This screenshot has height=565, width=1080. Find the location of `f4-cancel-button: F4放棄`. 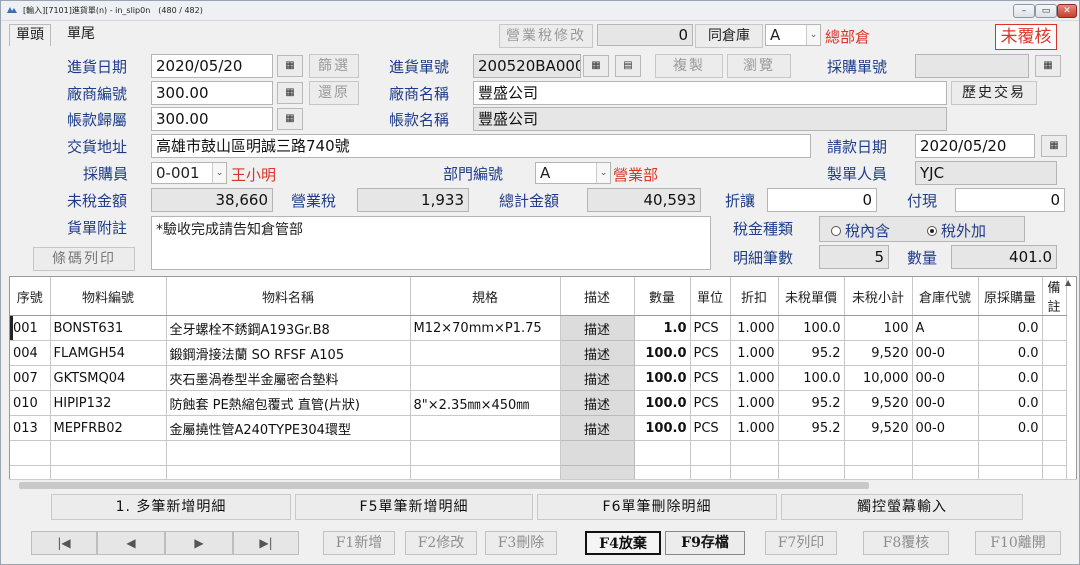

f4-cancel-button: F4放棄 is located at coordinates (623, 543).